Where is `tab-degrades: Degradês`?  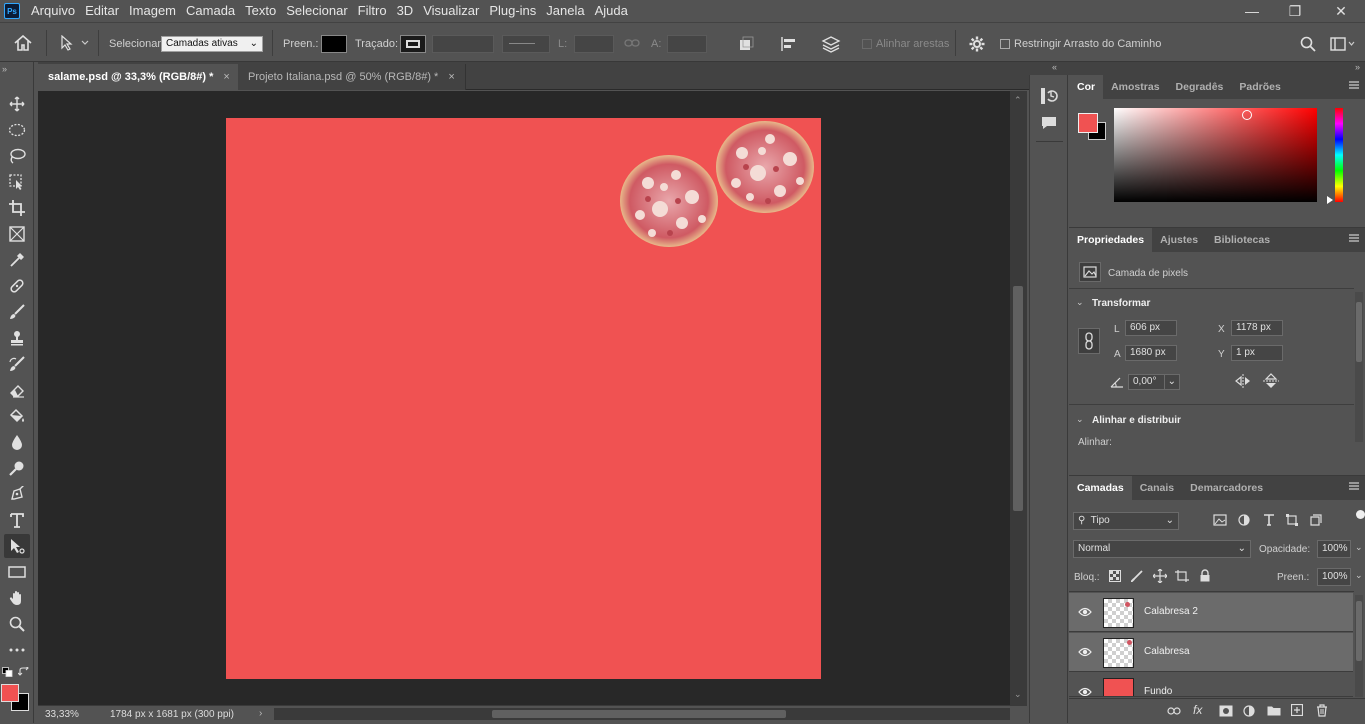 tab-degrades: Degradês is located at coordinates (1200, 87).